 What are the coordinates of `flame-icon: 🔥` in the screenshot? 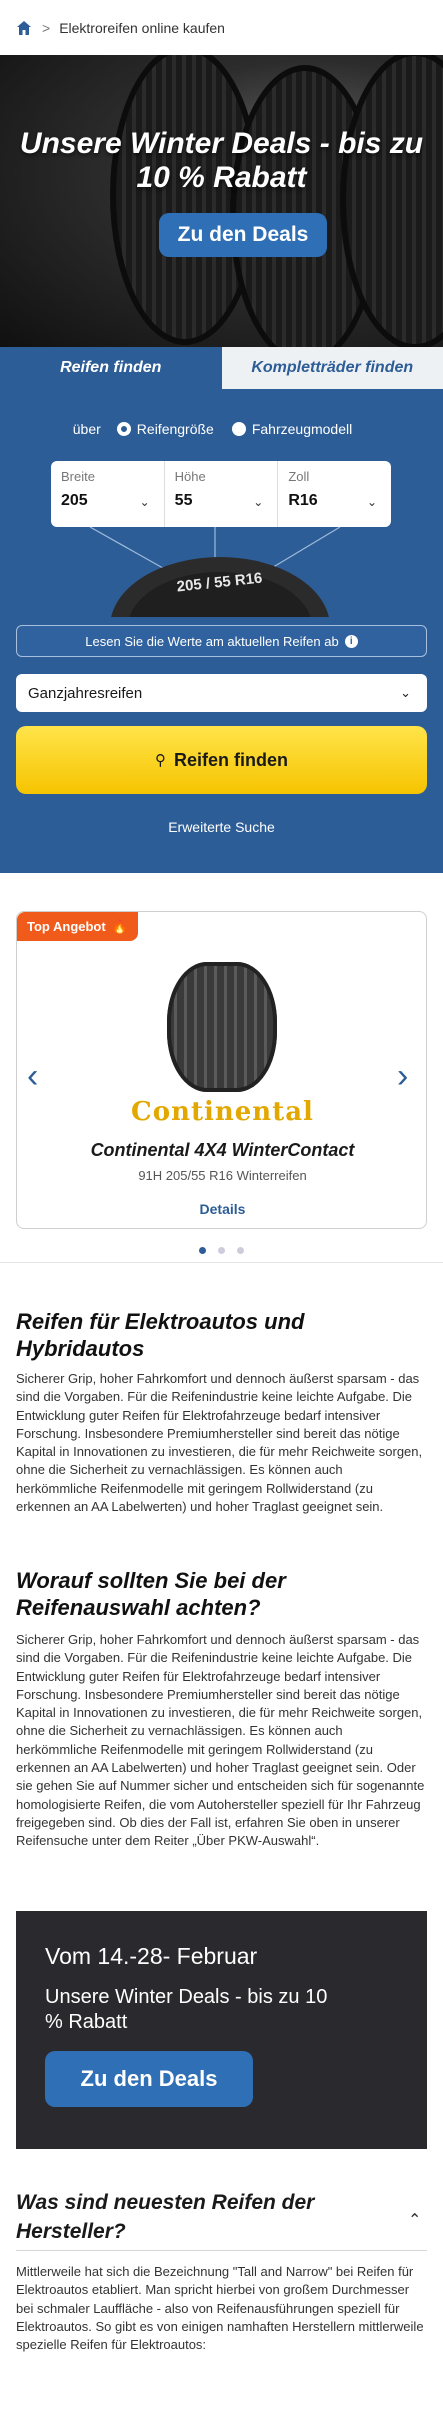 It's located at (119, 926).